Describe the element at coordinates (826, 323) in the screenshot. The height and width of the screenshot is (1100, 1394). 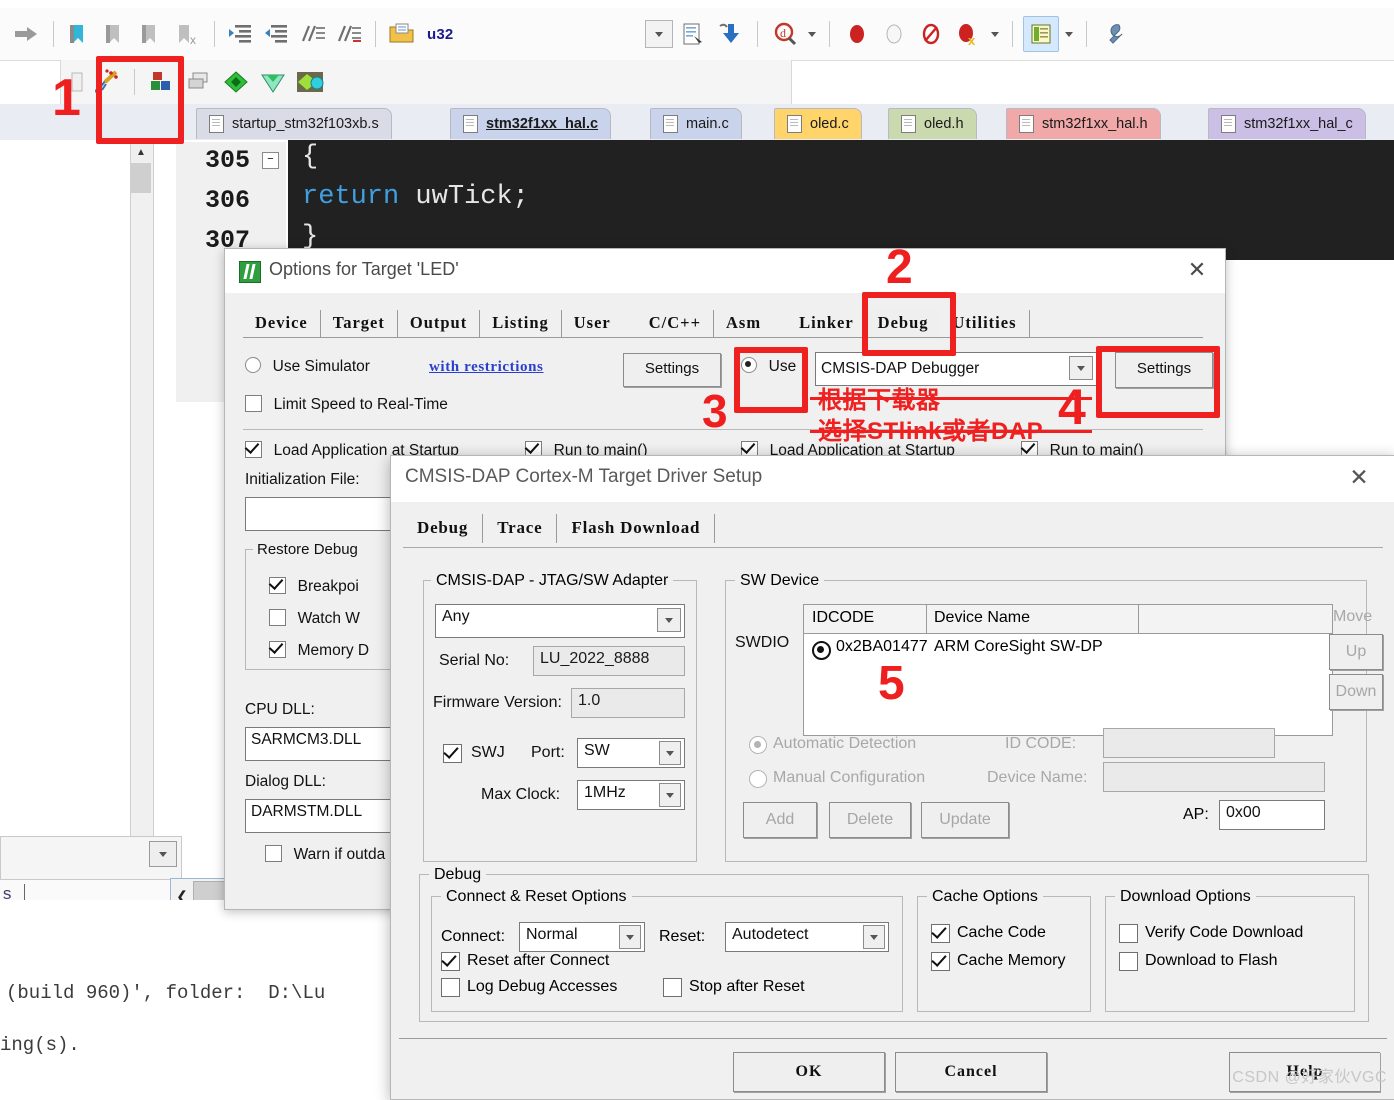
I see `tab-linker: Linker` at that location.